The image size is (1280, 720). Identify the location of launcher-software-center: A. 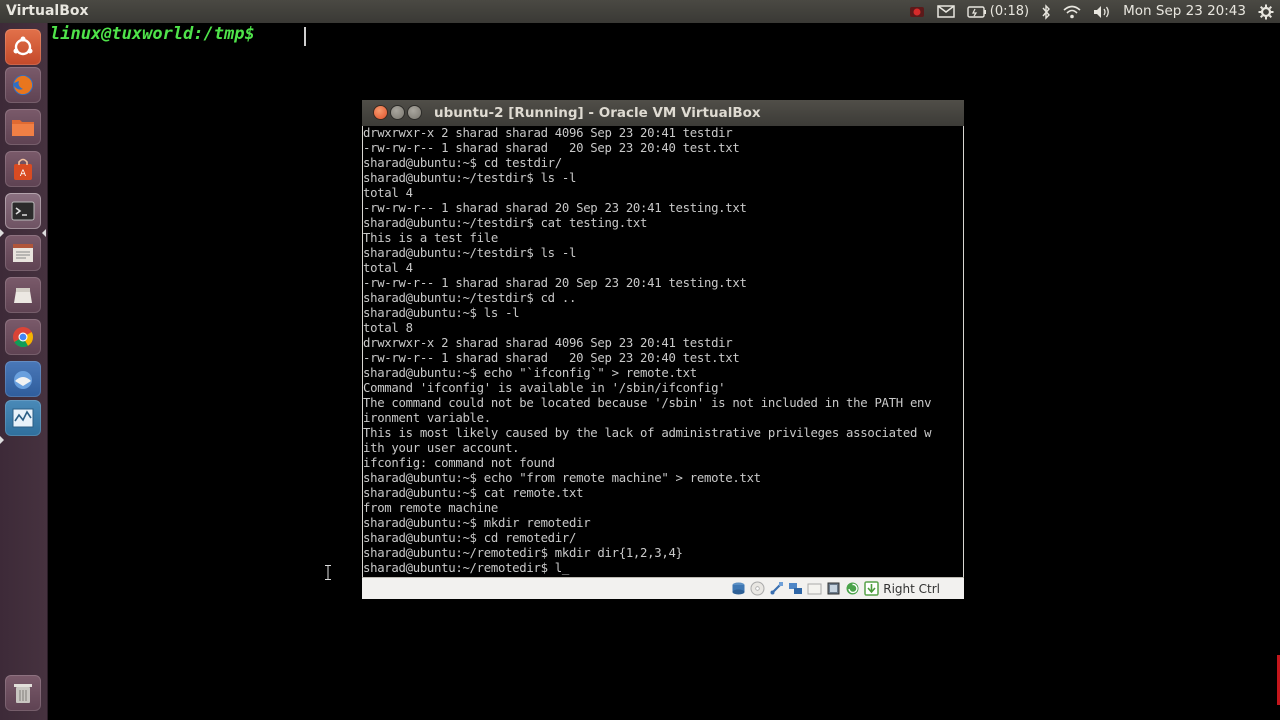
(23, 169).